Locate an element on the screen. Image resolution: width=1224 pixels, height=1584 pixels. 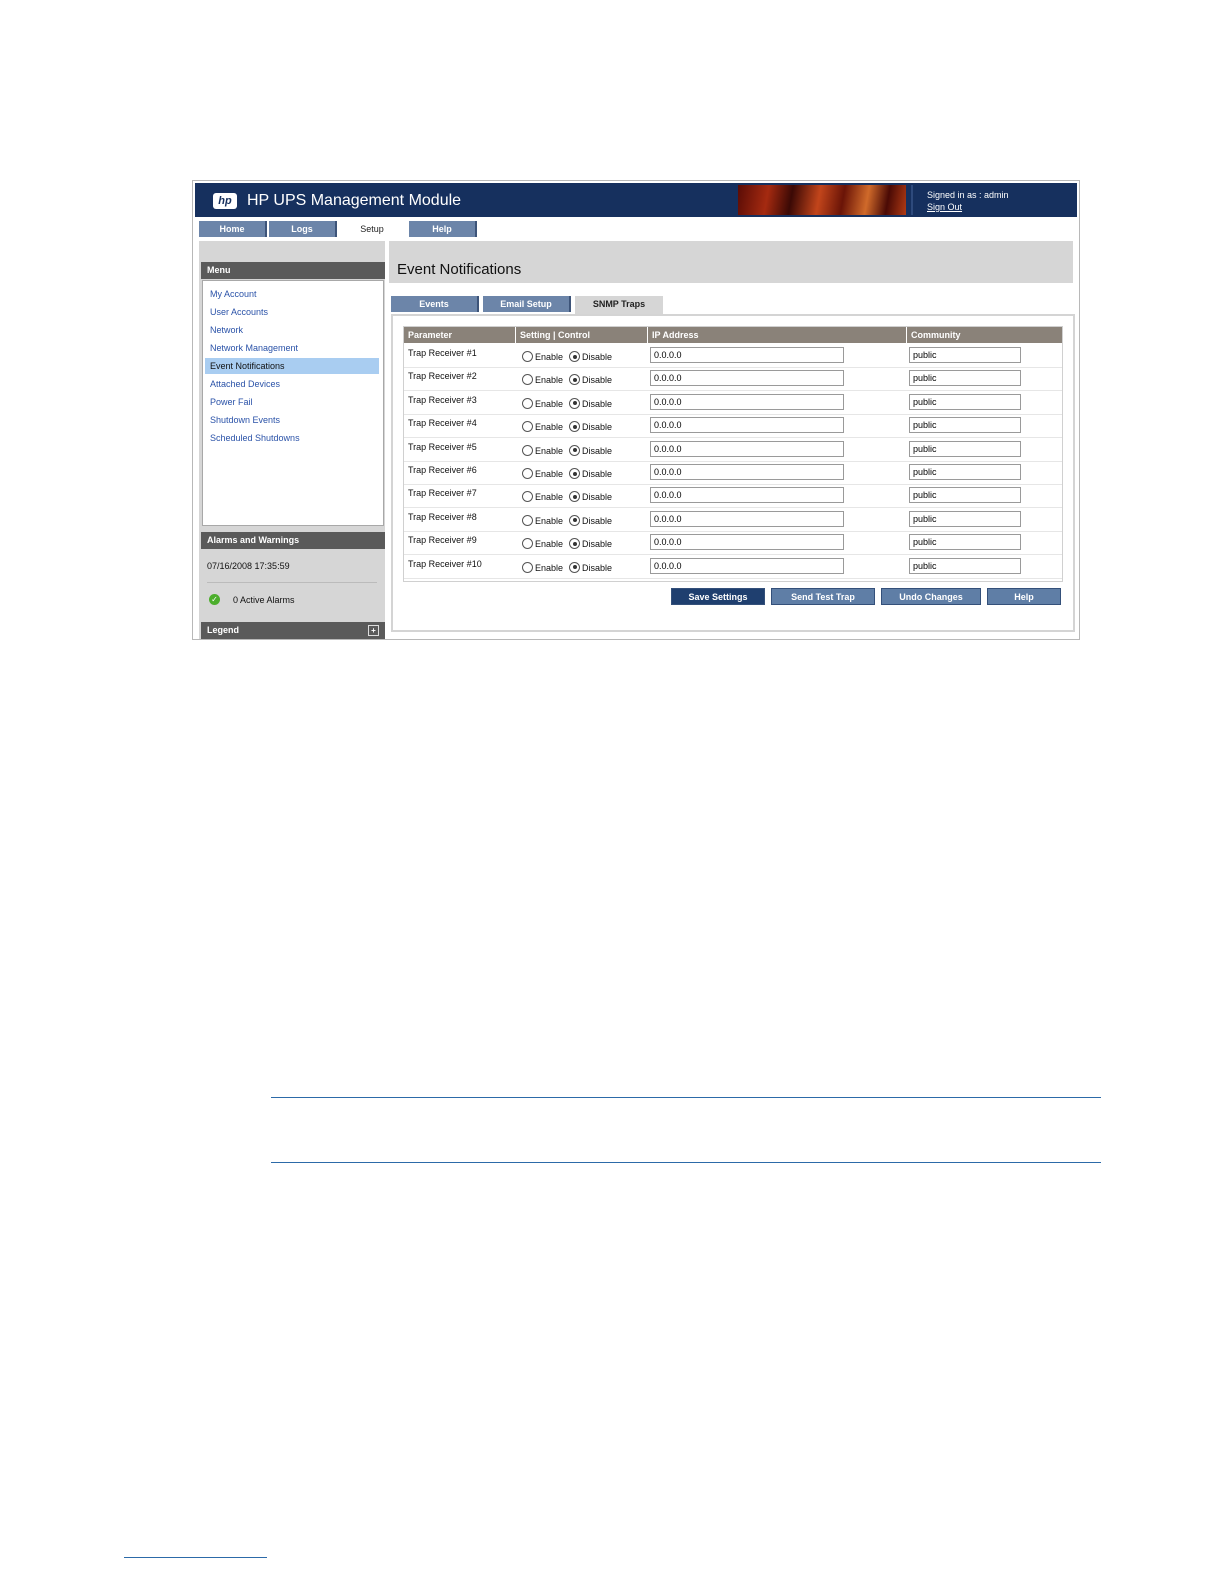
table-row: Trap Receiver #1 Enable Disable is located at coordinates (733, 356).